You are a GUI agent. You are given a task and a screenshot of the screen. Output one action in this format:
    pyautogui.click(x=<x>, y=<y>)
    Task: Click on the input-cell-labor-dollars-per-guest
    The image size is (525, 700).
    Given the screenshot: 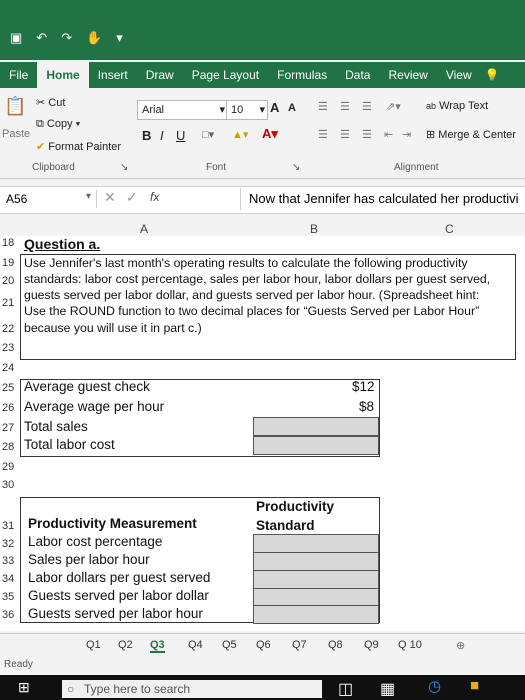 What is the action you would take?
    pyautogui.click(x=316, y=579)
    